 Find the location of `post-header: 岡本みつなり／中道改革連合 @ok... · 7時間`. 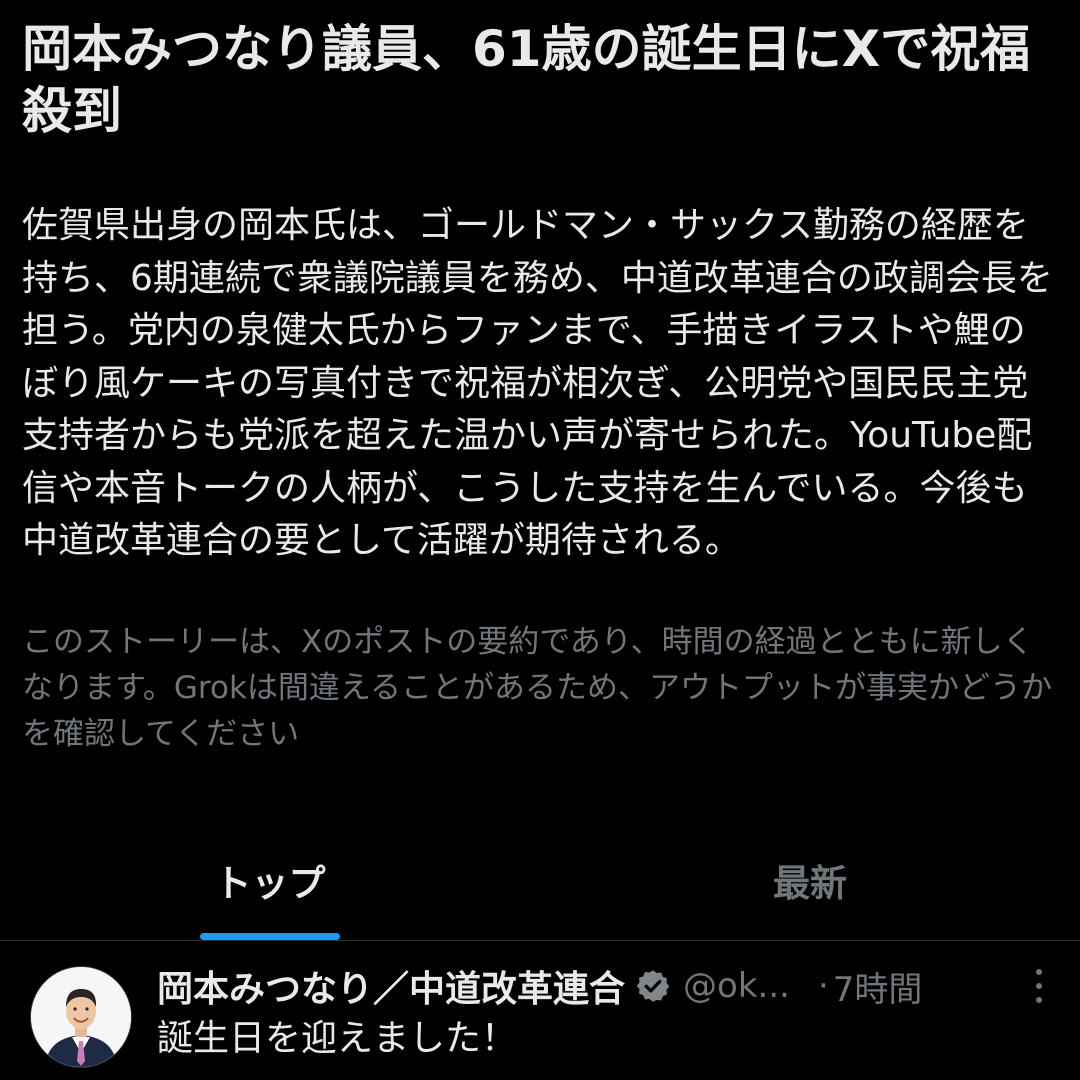

post-header: 岡本みつなり／中道改革連合 @ok... · 7時間 is located at coordinates (603, 986).